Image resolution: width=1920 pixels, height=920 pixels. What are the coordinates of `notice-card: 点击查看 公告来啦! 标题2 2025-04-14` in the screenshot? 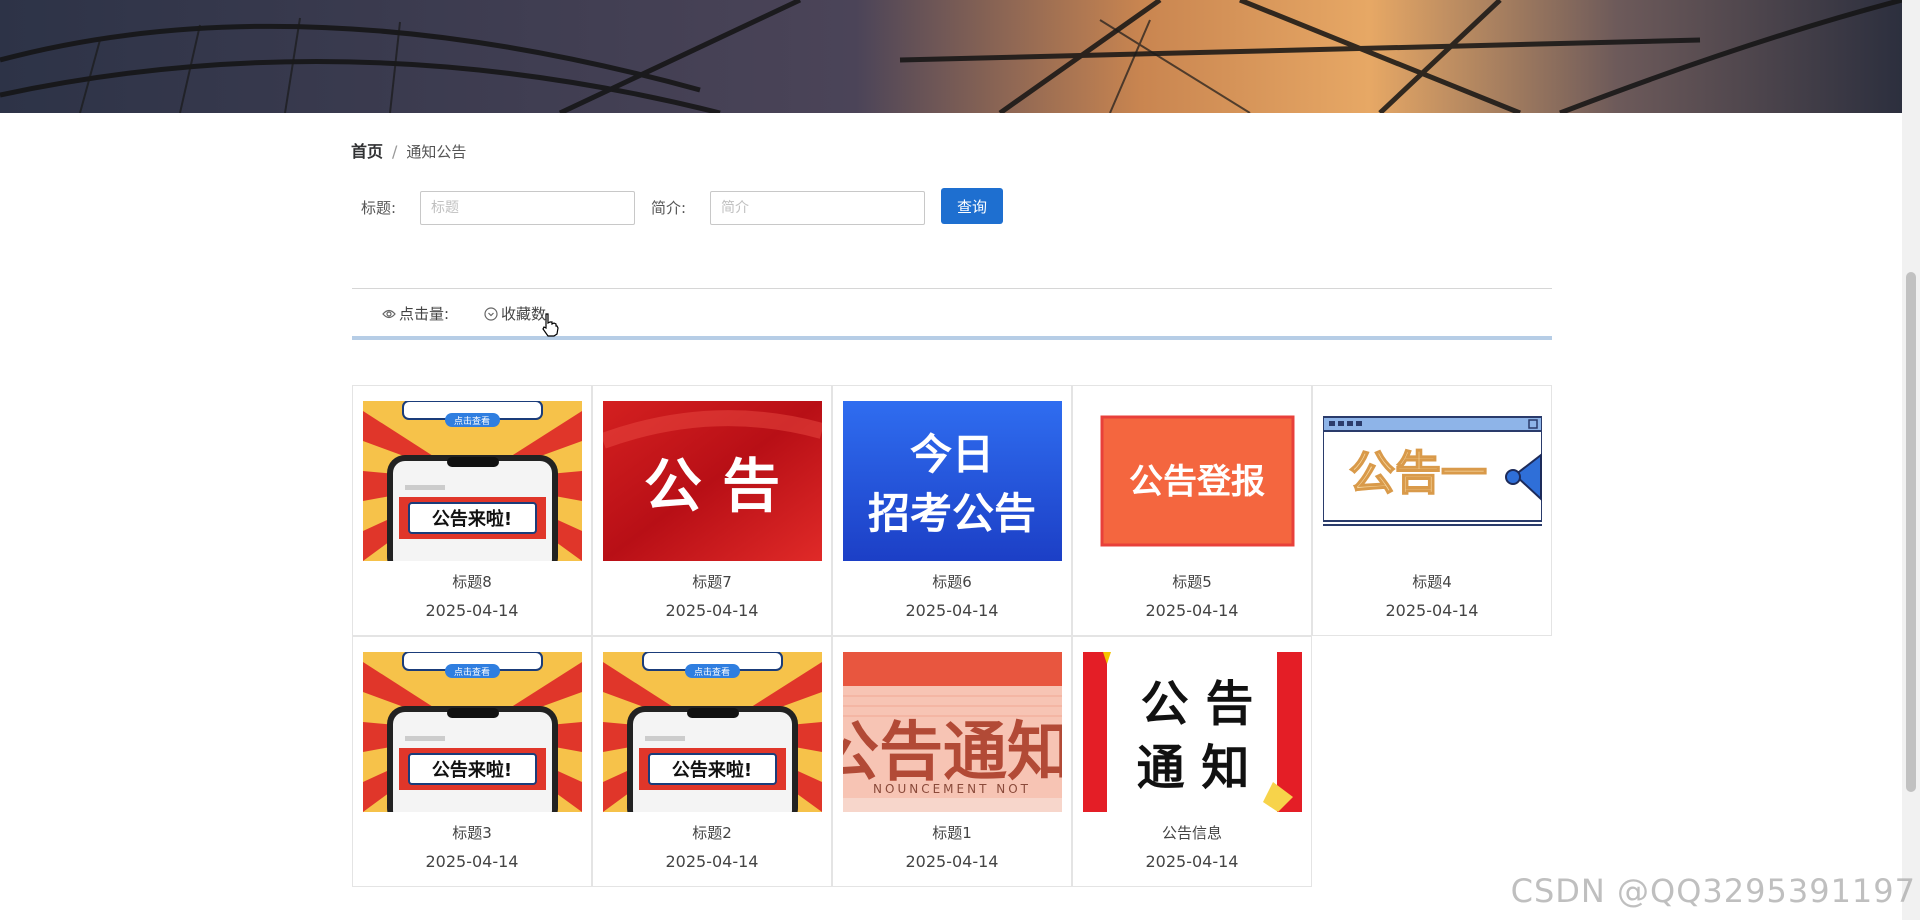 It's located at (712, 761).